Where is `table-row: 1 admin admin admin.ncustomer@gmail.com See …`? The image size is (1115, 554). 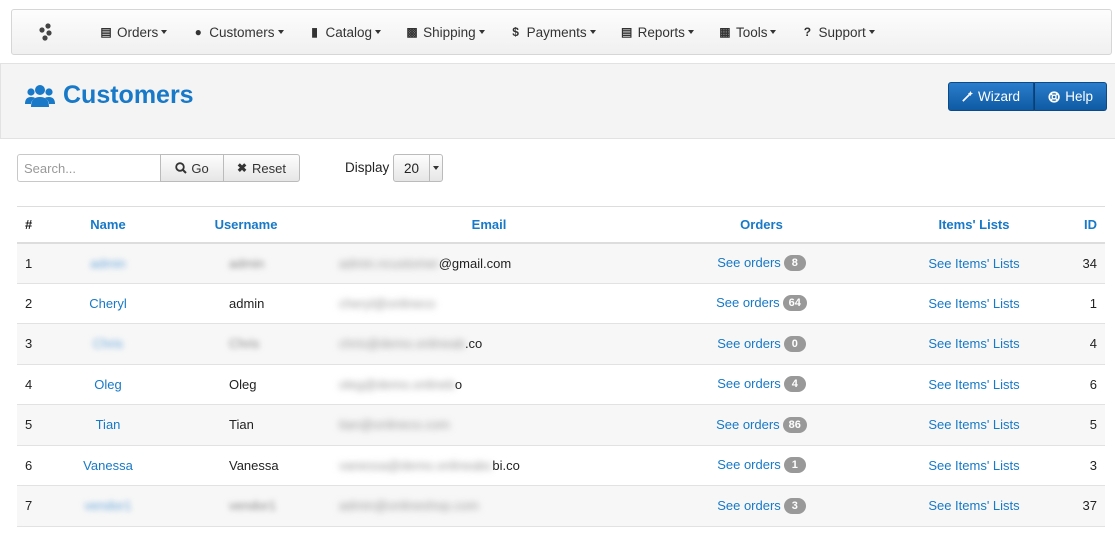
table-row: 1 admin admin admin.ncustomer@gmail.com See … is located at coordinates (561, 263).